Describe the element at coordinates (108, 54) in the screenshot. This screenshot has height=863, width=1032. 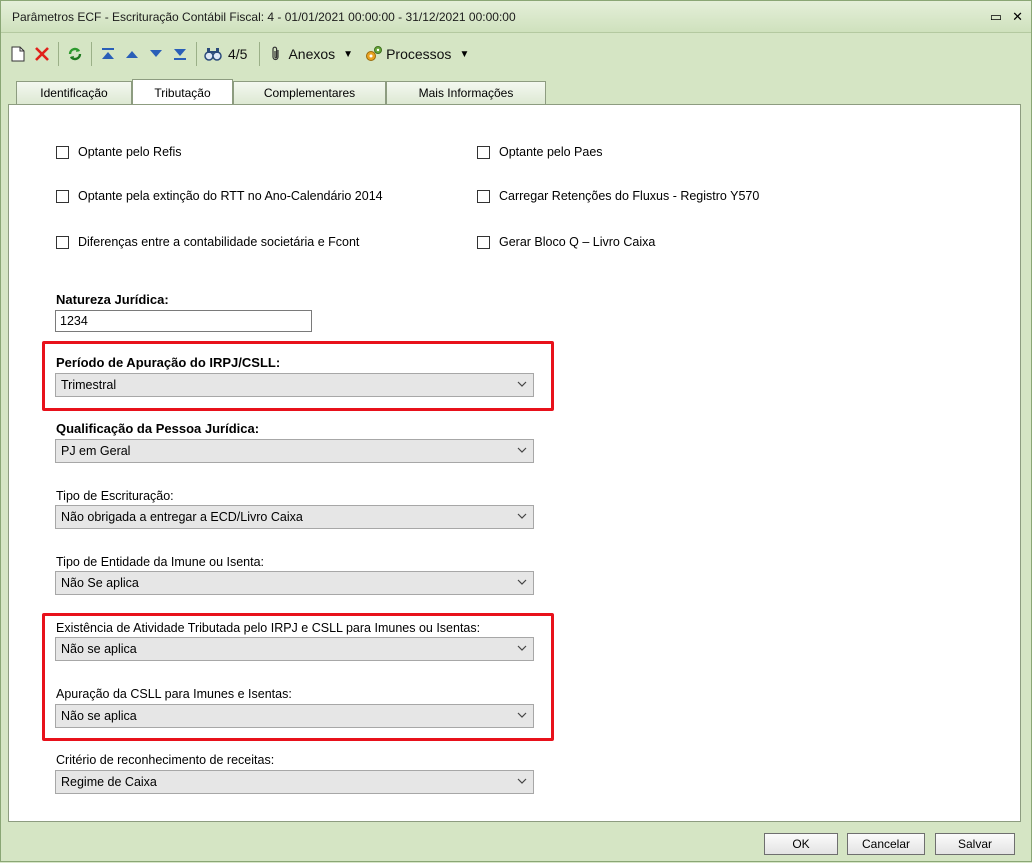
I see `first-icon` at that location.